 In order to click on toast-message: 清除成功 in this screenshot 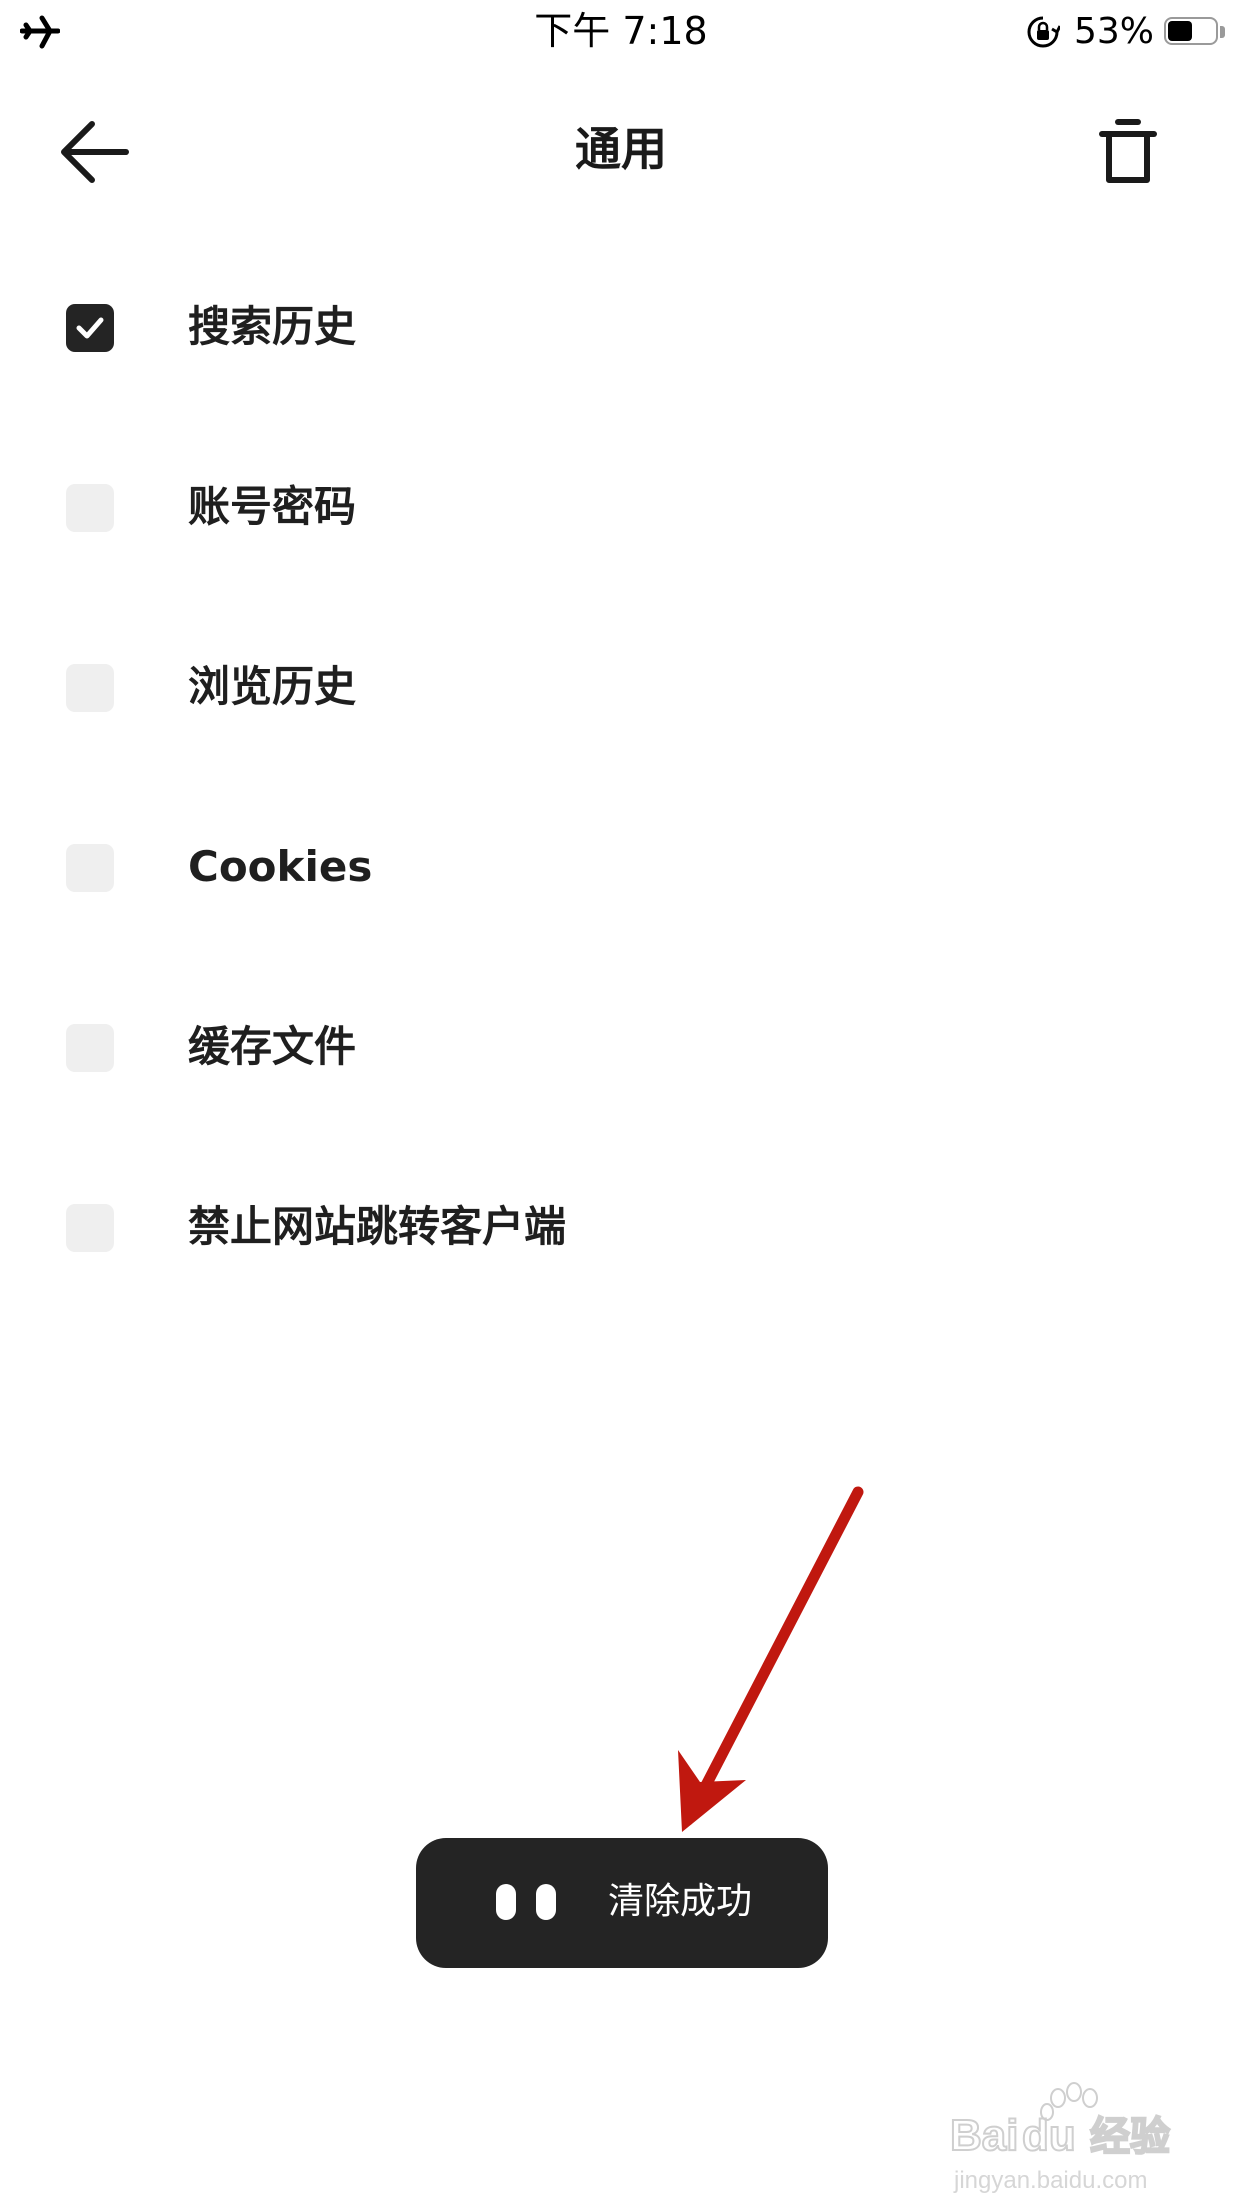, I will do `click(680, 1901)`.